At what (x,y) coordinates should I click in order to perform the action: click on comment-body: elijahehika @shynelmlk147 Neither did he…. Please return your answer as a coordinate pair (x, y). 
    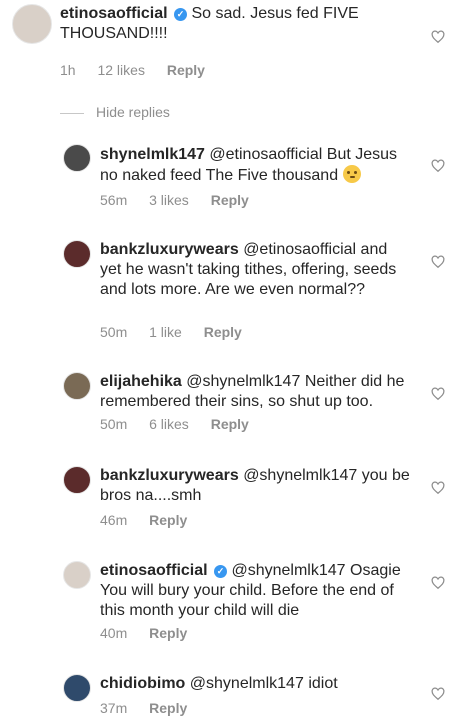
    Looking at the image, I should click on (255, 392).